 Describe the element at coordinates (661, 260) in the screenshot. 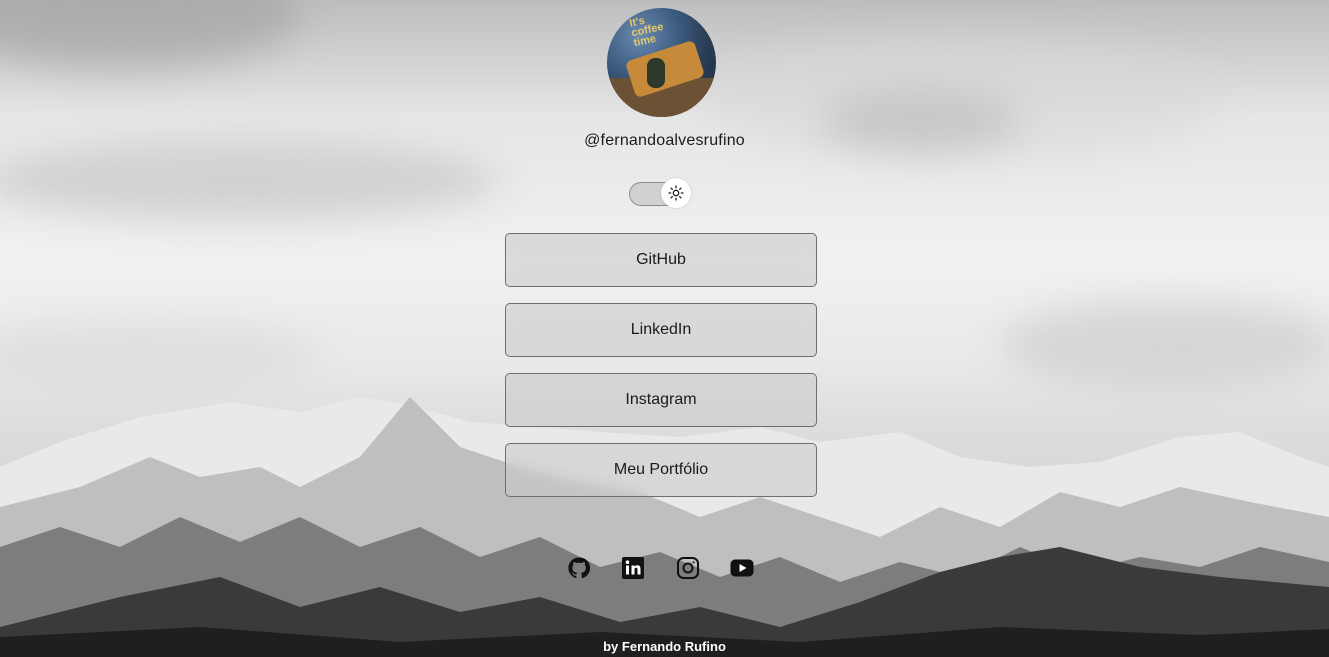

I see `github-link-button: GitHub` at that location.